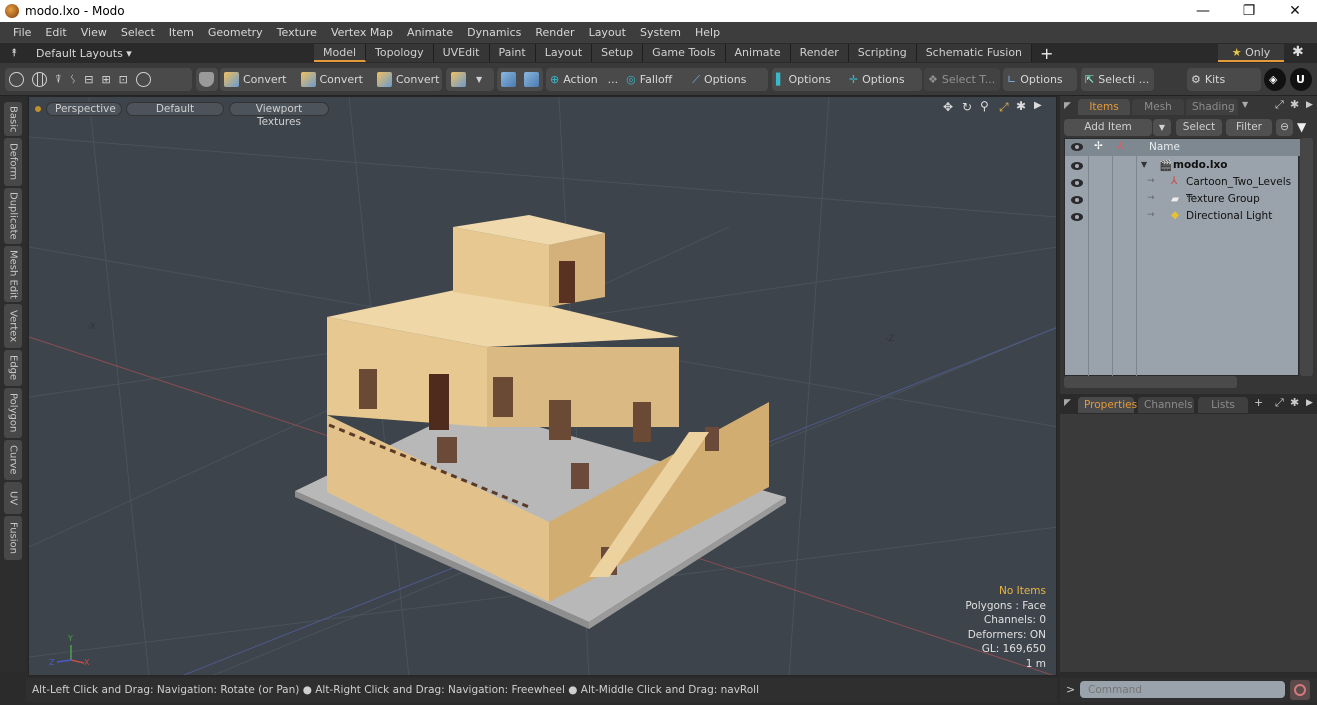 This screenshot has width=1317, height=705. Describe the element at coordinates (554, 32) in the screenshot. I see `menu-render: Render` at that location.